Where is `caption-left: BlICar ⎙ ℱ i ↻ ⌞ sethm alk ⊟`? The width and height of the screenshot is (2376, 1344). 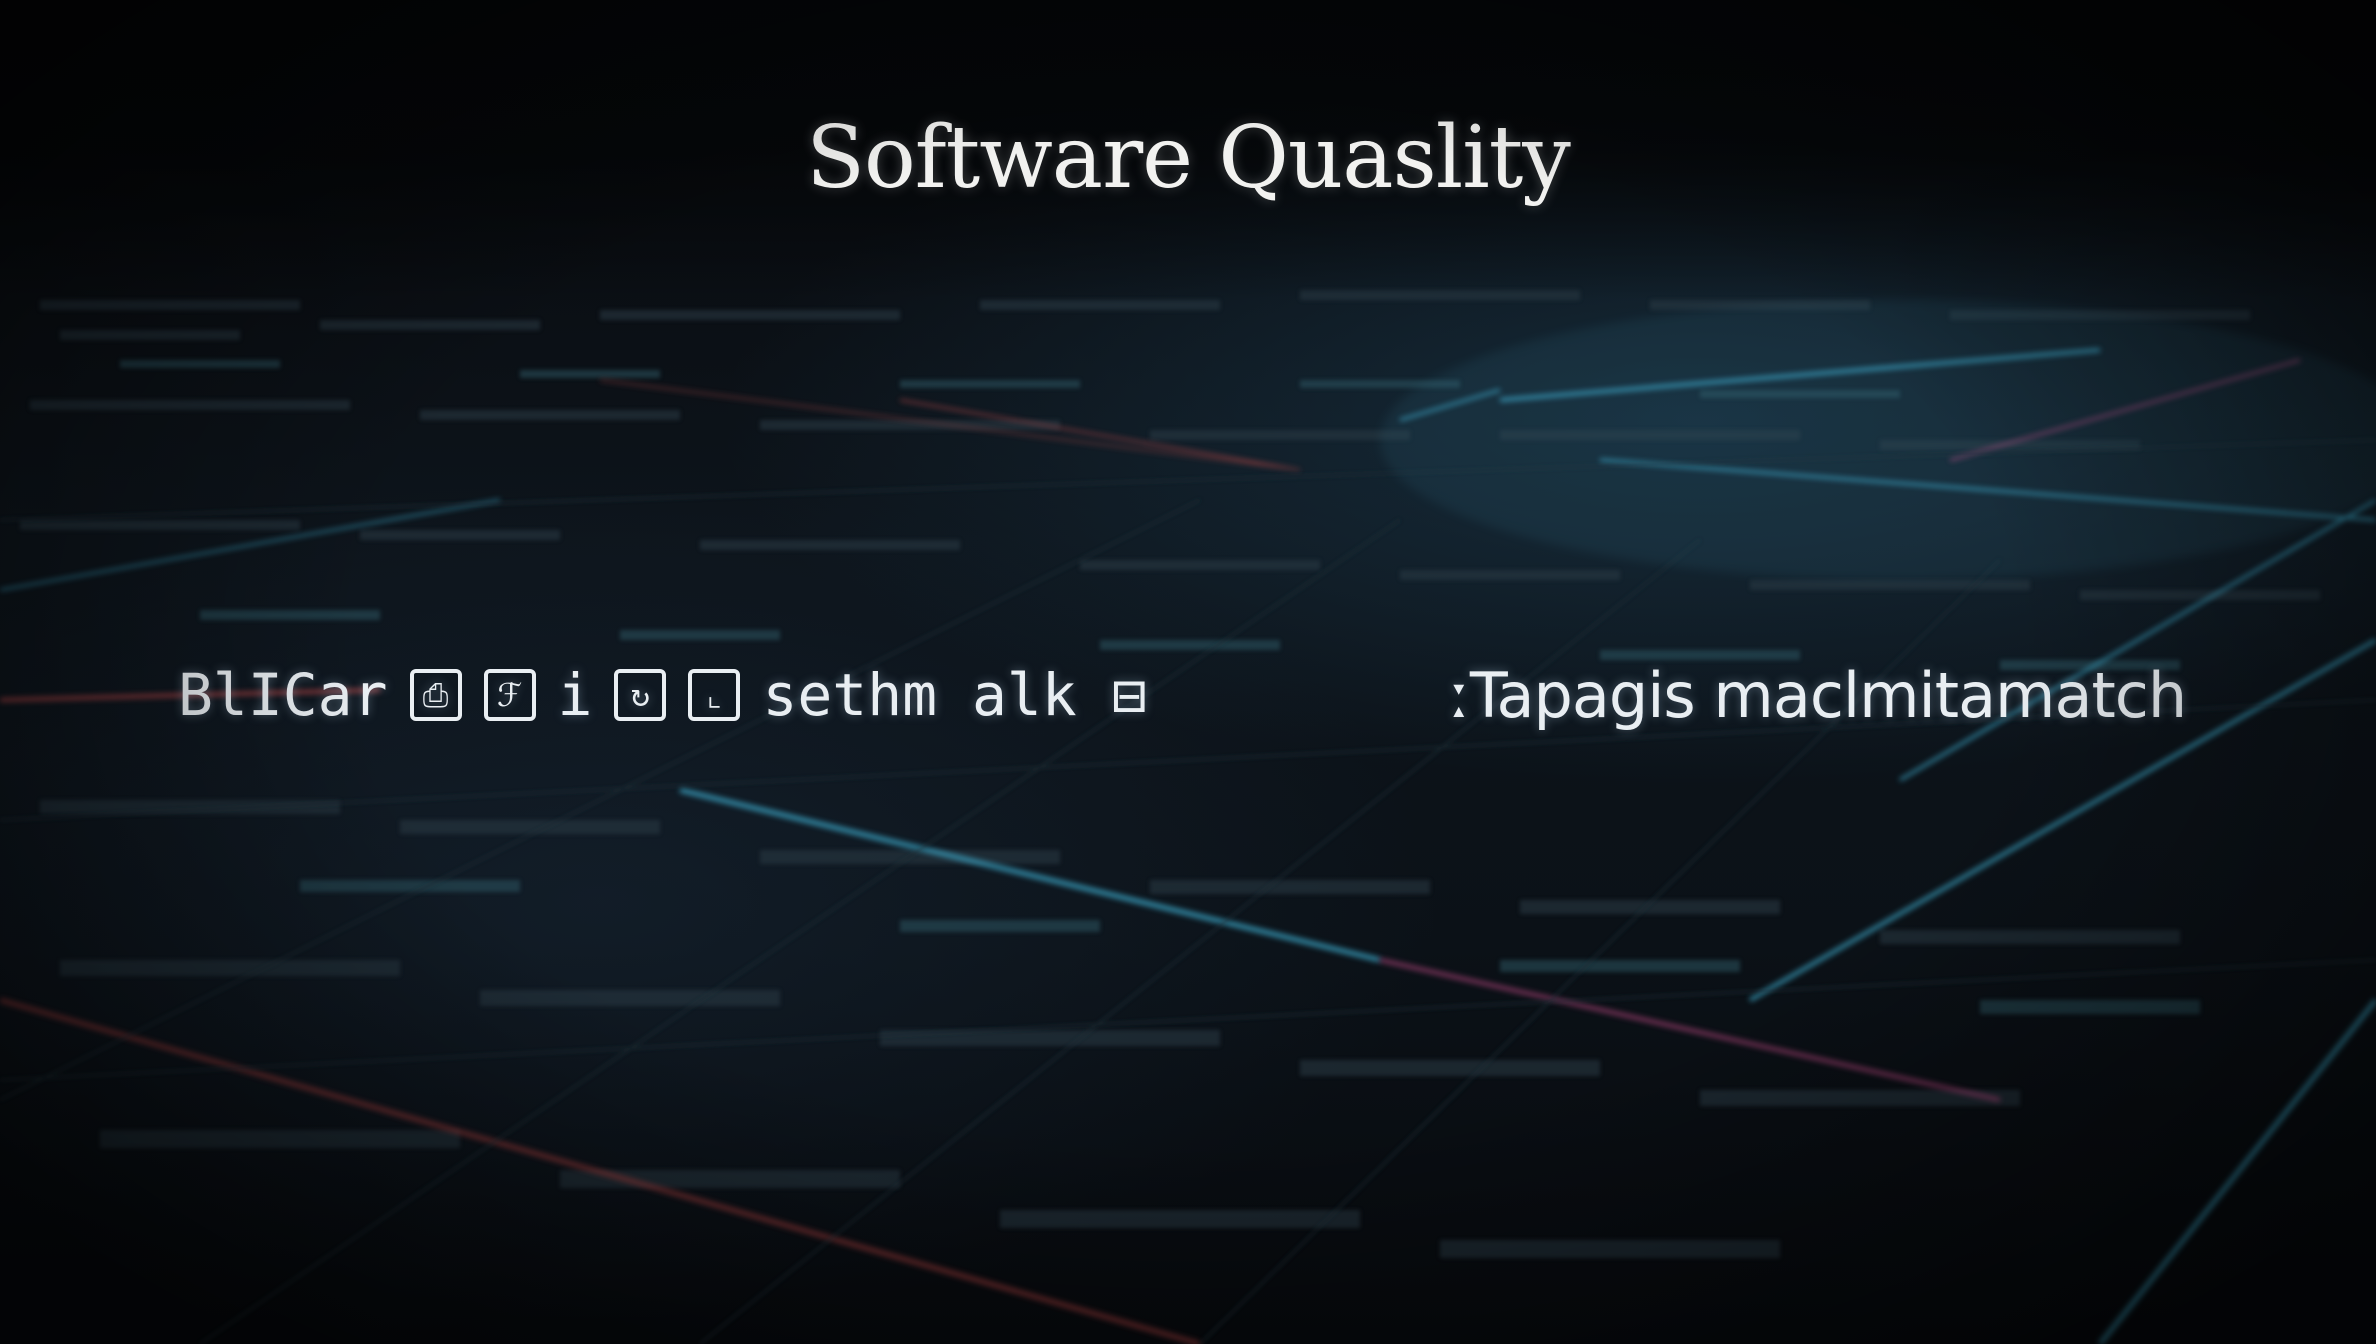
caption-left: BlICar ⎙ ℱ i ↻ ⌞ sethm alk ⊟ is located at coordinates (662, 695).